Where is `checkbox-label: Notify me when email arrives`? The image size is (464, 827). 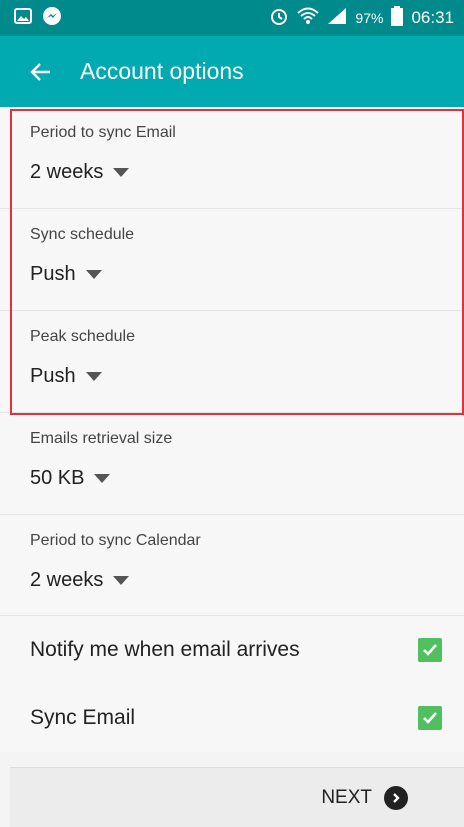
checkbox-label: Notify me when email arrives is located at coordinates (165, 649).